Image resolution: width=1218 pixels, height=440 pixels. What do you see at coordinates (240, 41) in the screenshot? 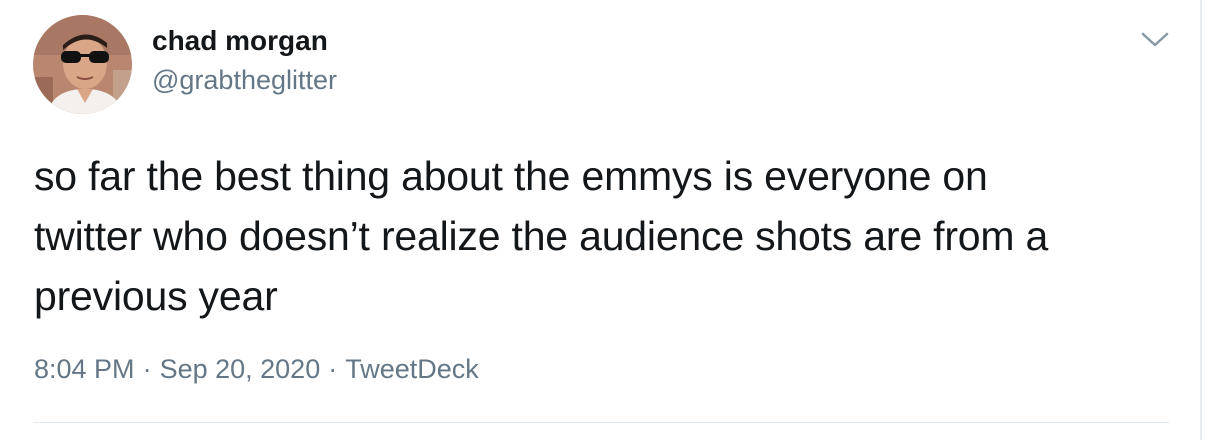
I see `author-display-name: chad morgan` at bounding box center [240, 41].